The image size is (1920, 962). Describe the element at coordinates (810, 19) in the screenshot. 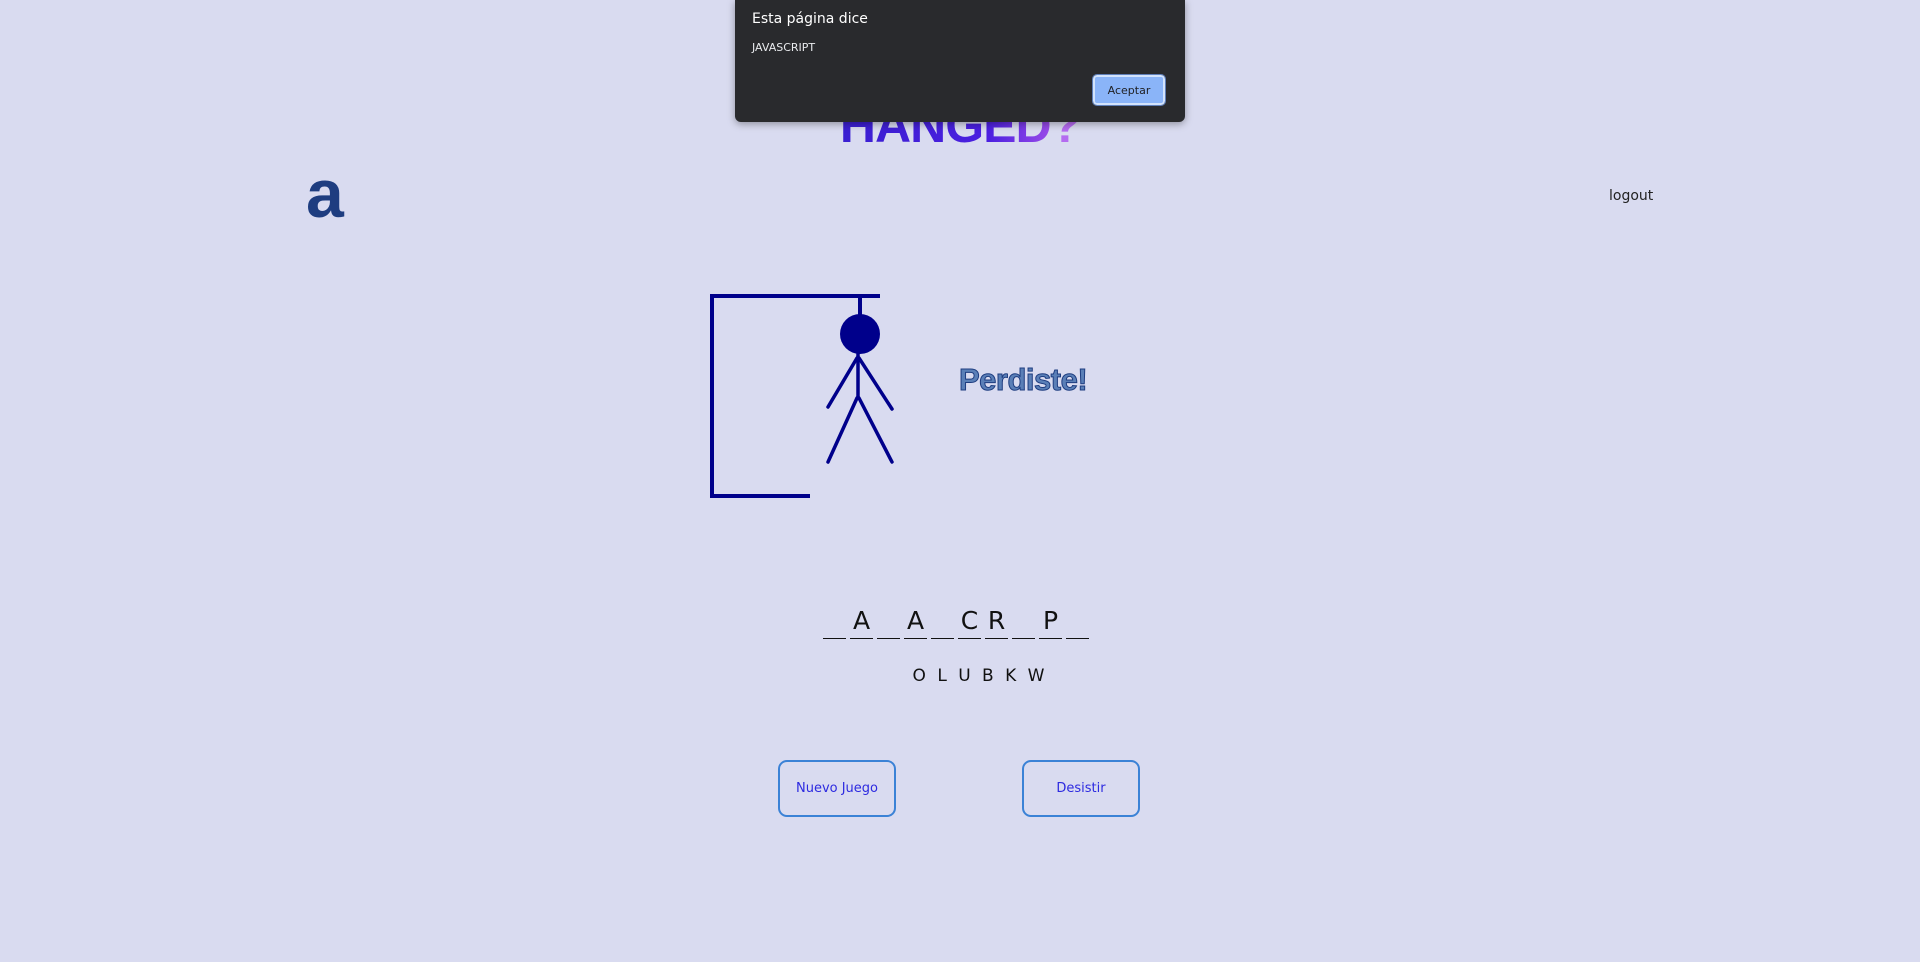

I see `dialog-title: Esta página dice` at that location.